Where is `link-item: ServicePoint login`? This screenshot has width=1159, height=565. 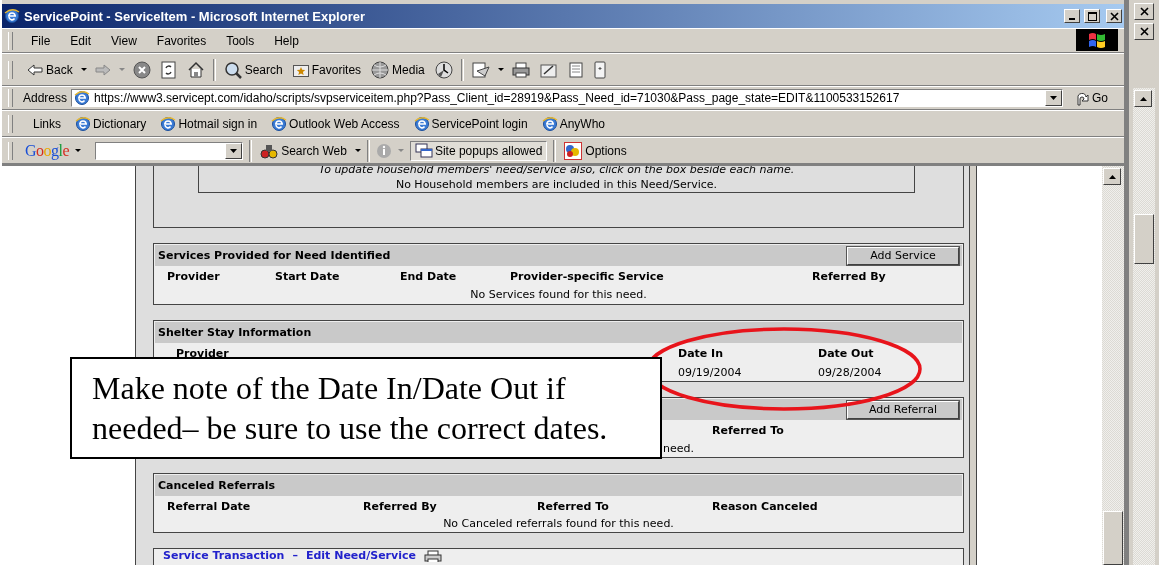 link-item: ServicePoint login is located at coordinates (470, 123).